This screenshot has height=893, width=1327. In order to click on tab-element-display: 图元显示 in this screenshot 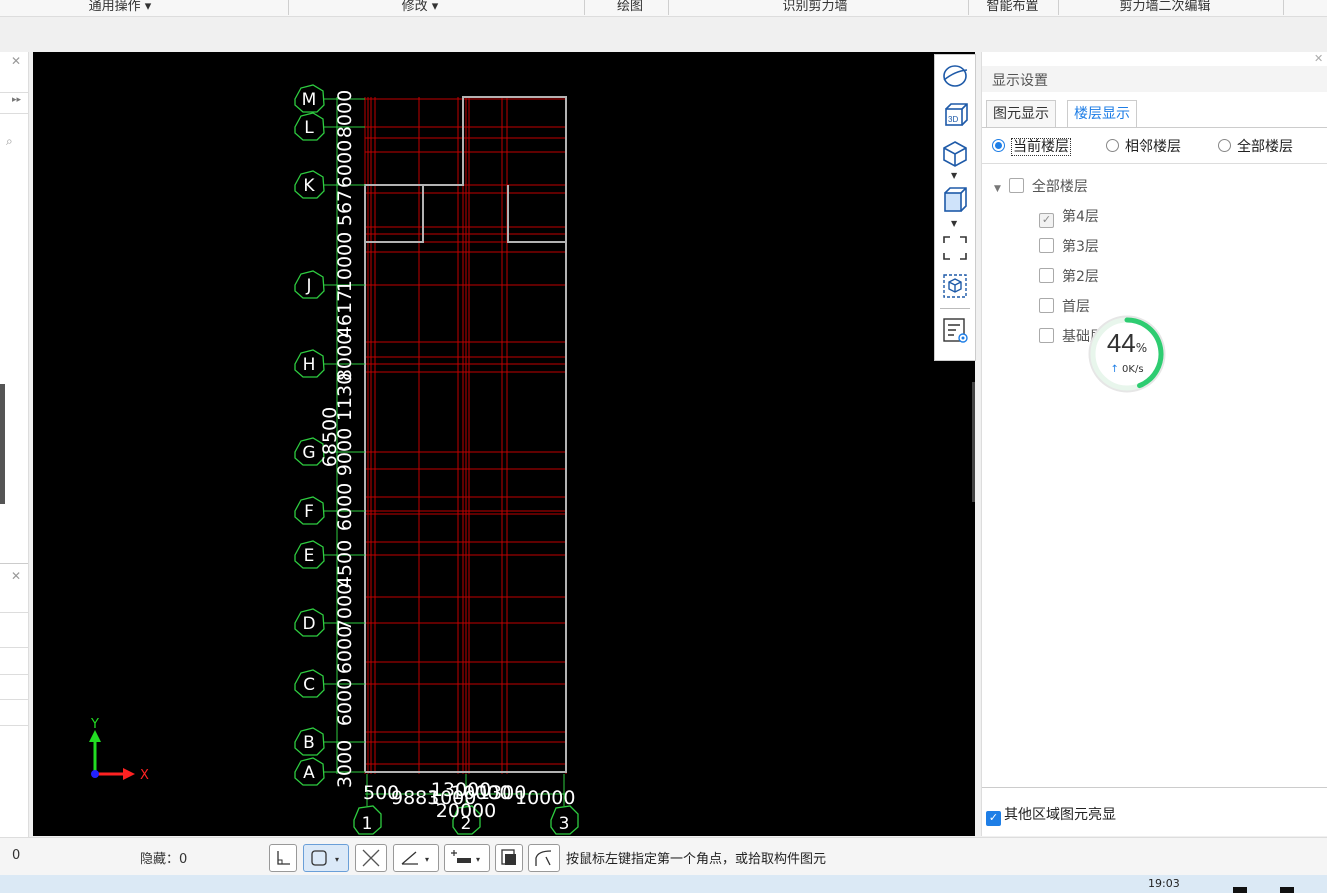, I will do `click(1021, 114)`.